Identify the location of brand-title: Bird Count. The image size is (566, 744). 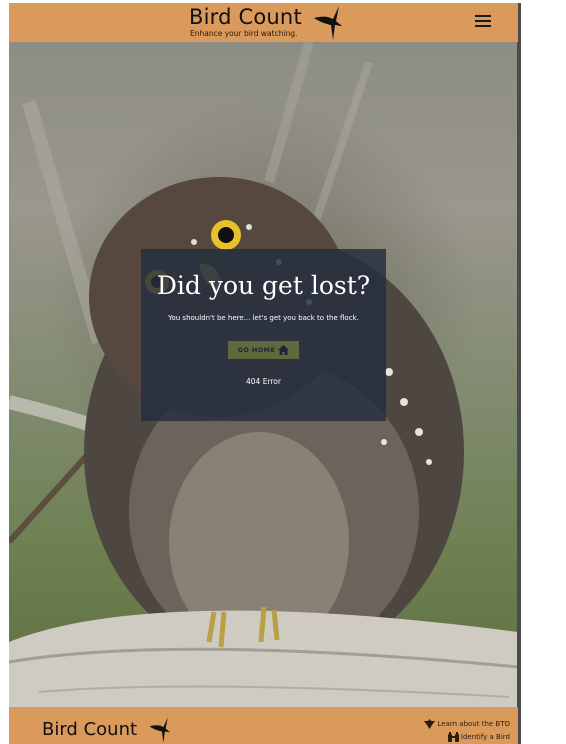
(245, 17).